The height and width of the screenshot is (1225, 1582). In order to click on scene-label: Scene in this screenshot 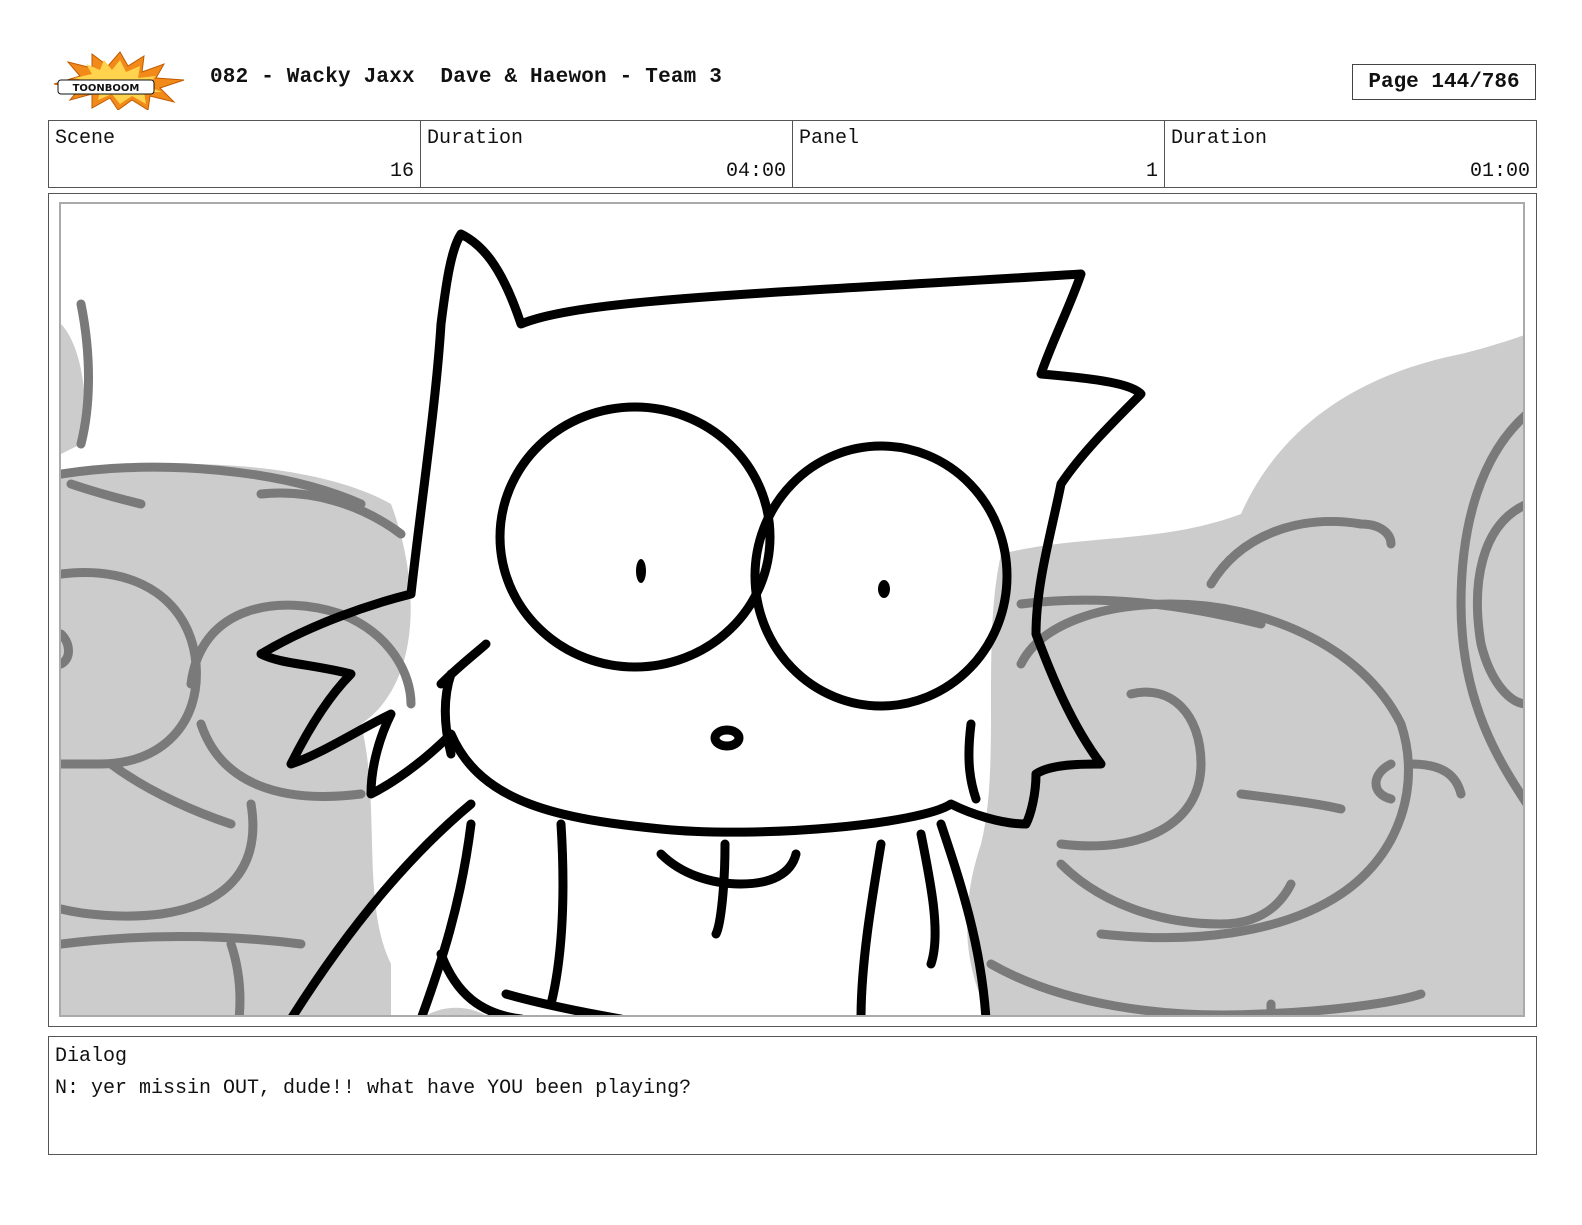, I will do `click(85, 138)`.